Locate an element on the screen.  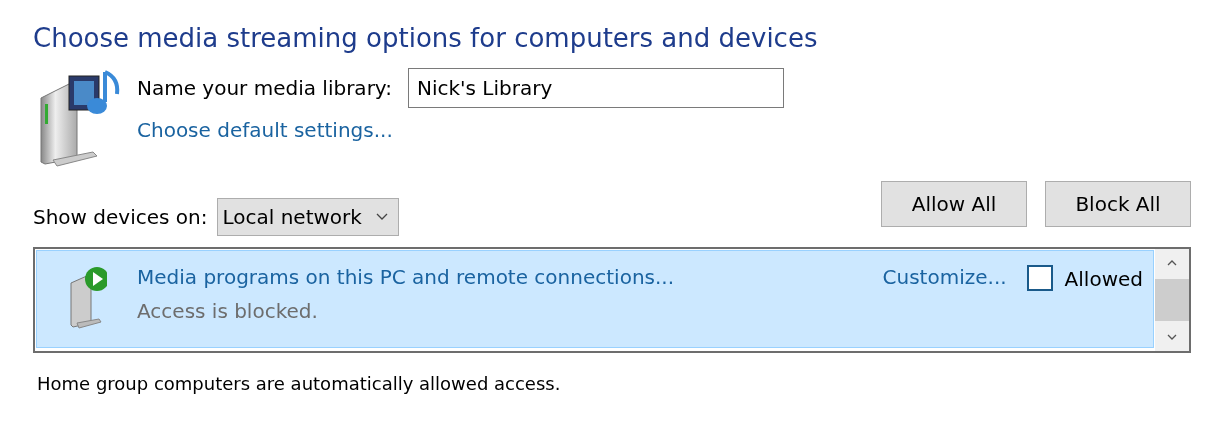
allowed-checkbox is located at coordinates (1039, 278).